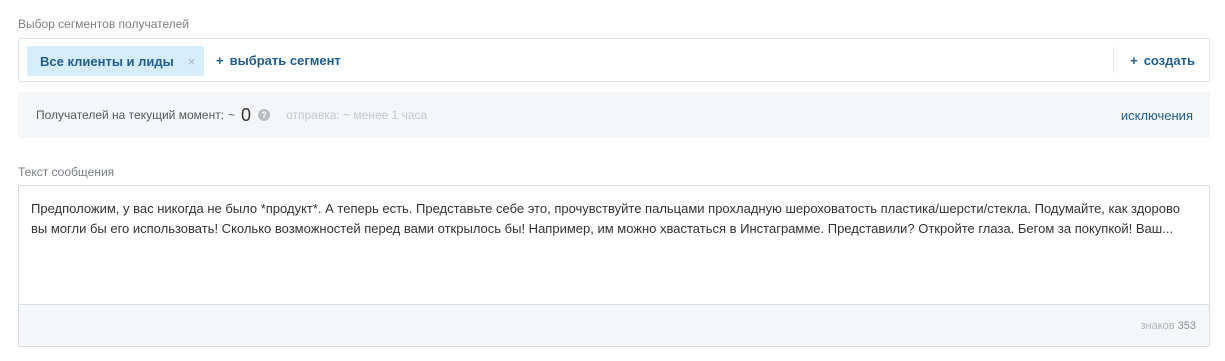  I want to click on chip-remove-icon: ×, so click(192, 61).